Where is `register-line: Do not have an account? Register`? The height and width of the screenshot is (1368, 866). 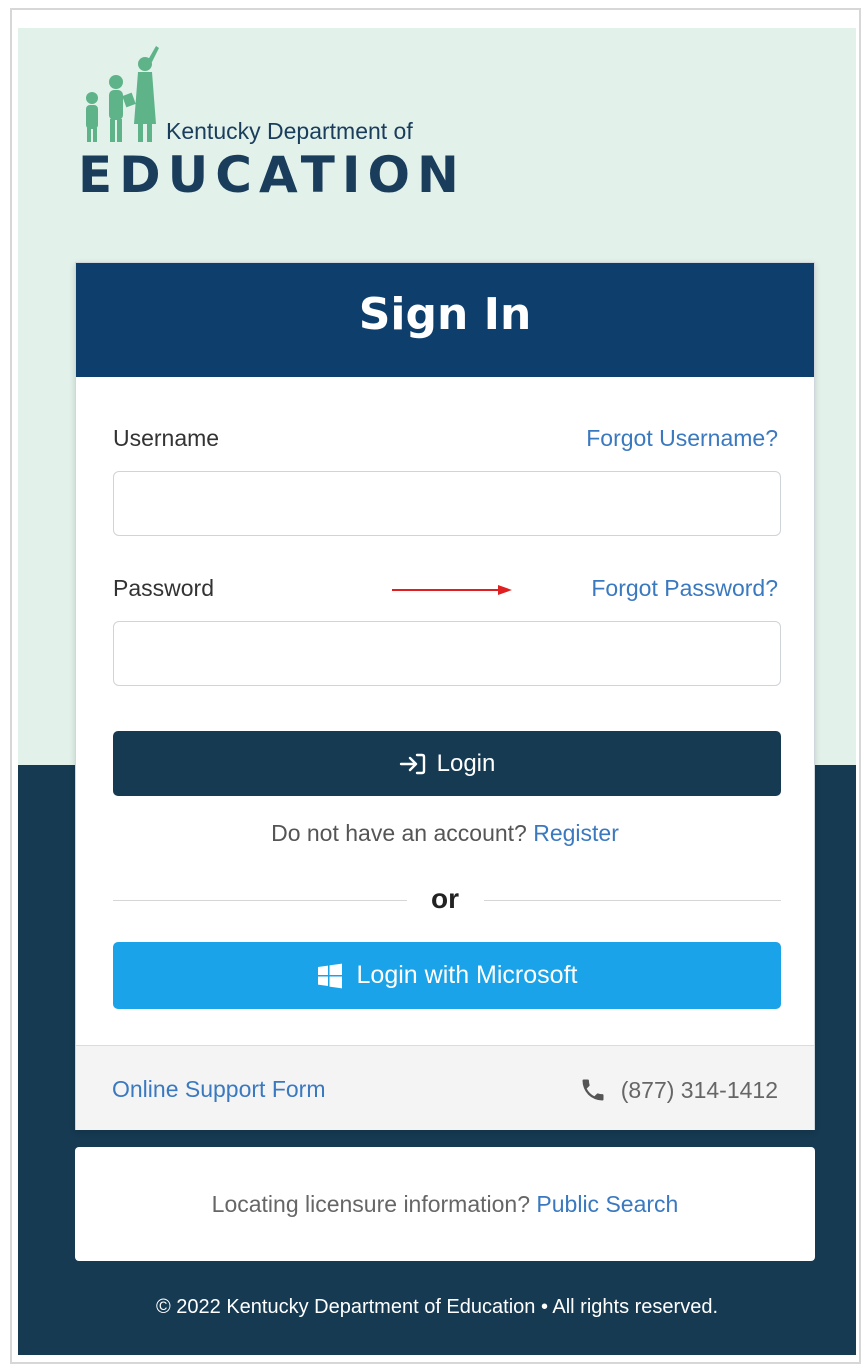
register-line: Do not have an account? Register is located at coordinates (445, 833).